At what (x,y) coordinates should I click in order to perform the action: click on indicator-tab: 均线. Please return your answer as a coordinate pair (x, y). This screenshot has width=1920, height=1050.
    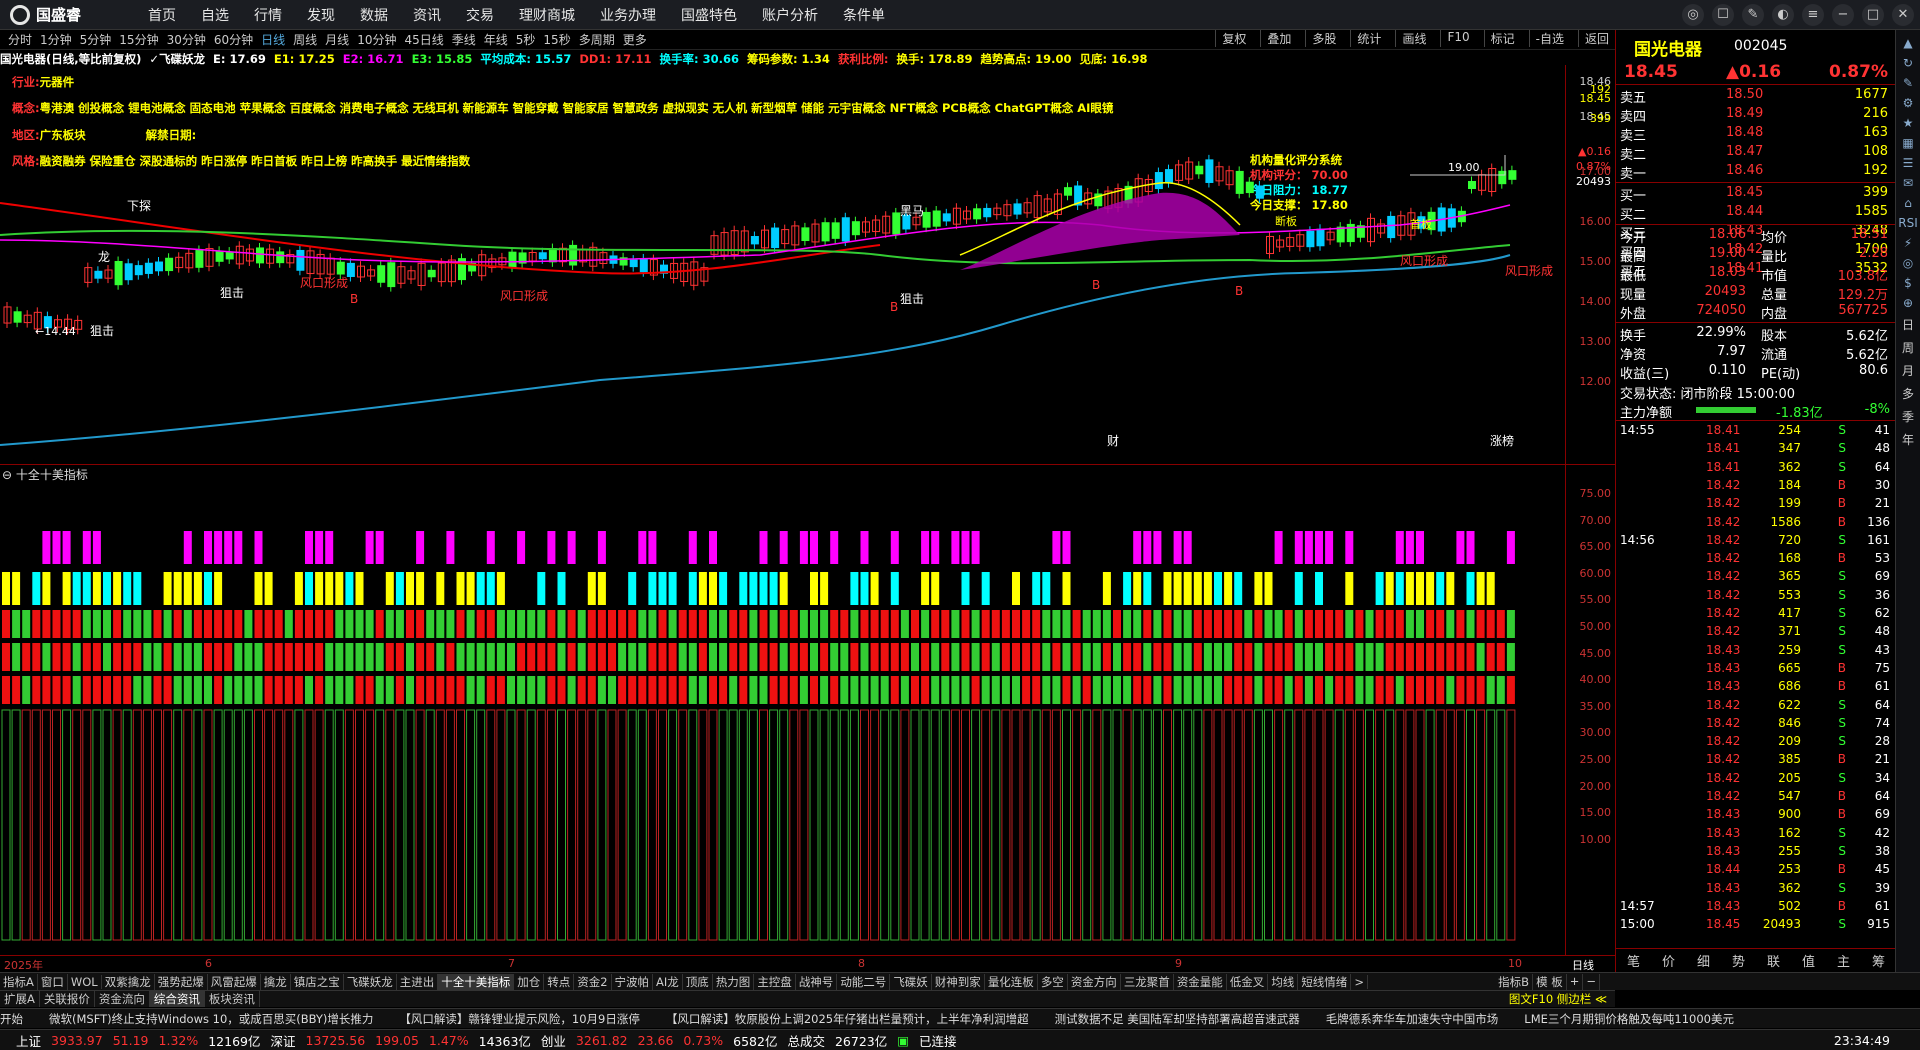
    Looking at the image, I should click on (1283, 981).